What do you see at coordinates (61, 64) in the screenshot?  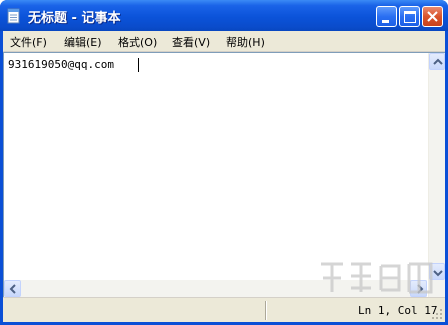 I see `editor-content: 931619050@qq.com` at bounding box center [61, 64].